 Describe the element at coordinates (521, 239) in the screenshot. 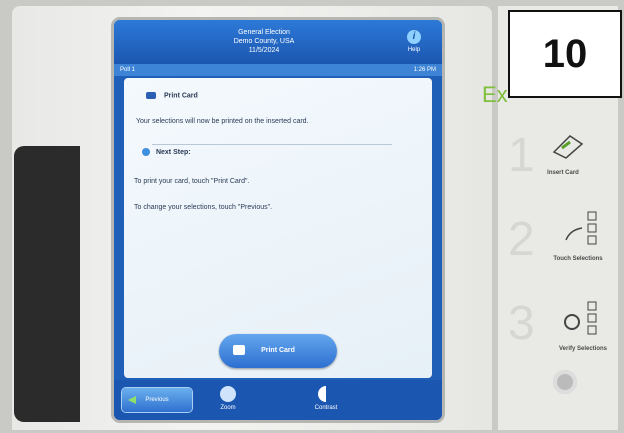

I see `step-2-number: 2` at that location.